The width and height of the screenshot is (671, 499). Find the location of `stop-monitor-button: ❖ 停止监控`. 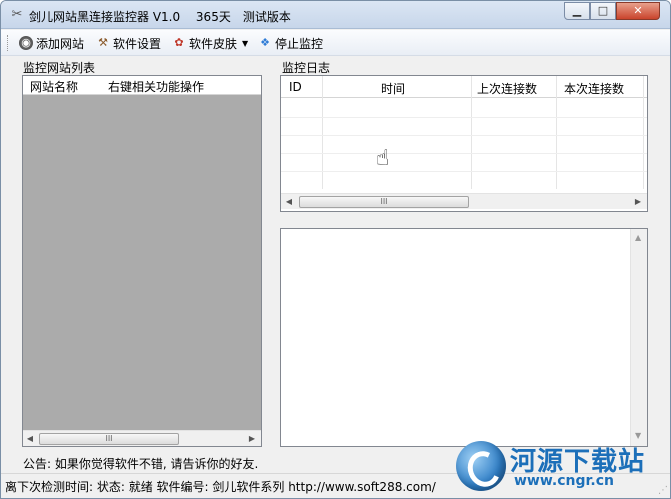

stop-monitor-button: ❖ 停止监控 is located at coordinates (290, 43).